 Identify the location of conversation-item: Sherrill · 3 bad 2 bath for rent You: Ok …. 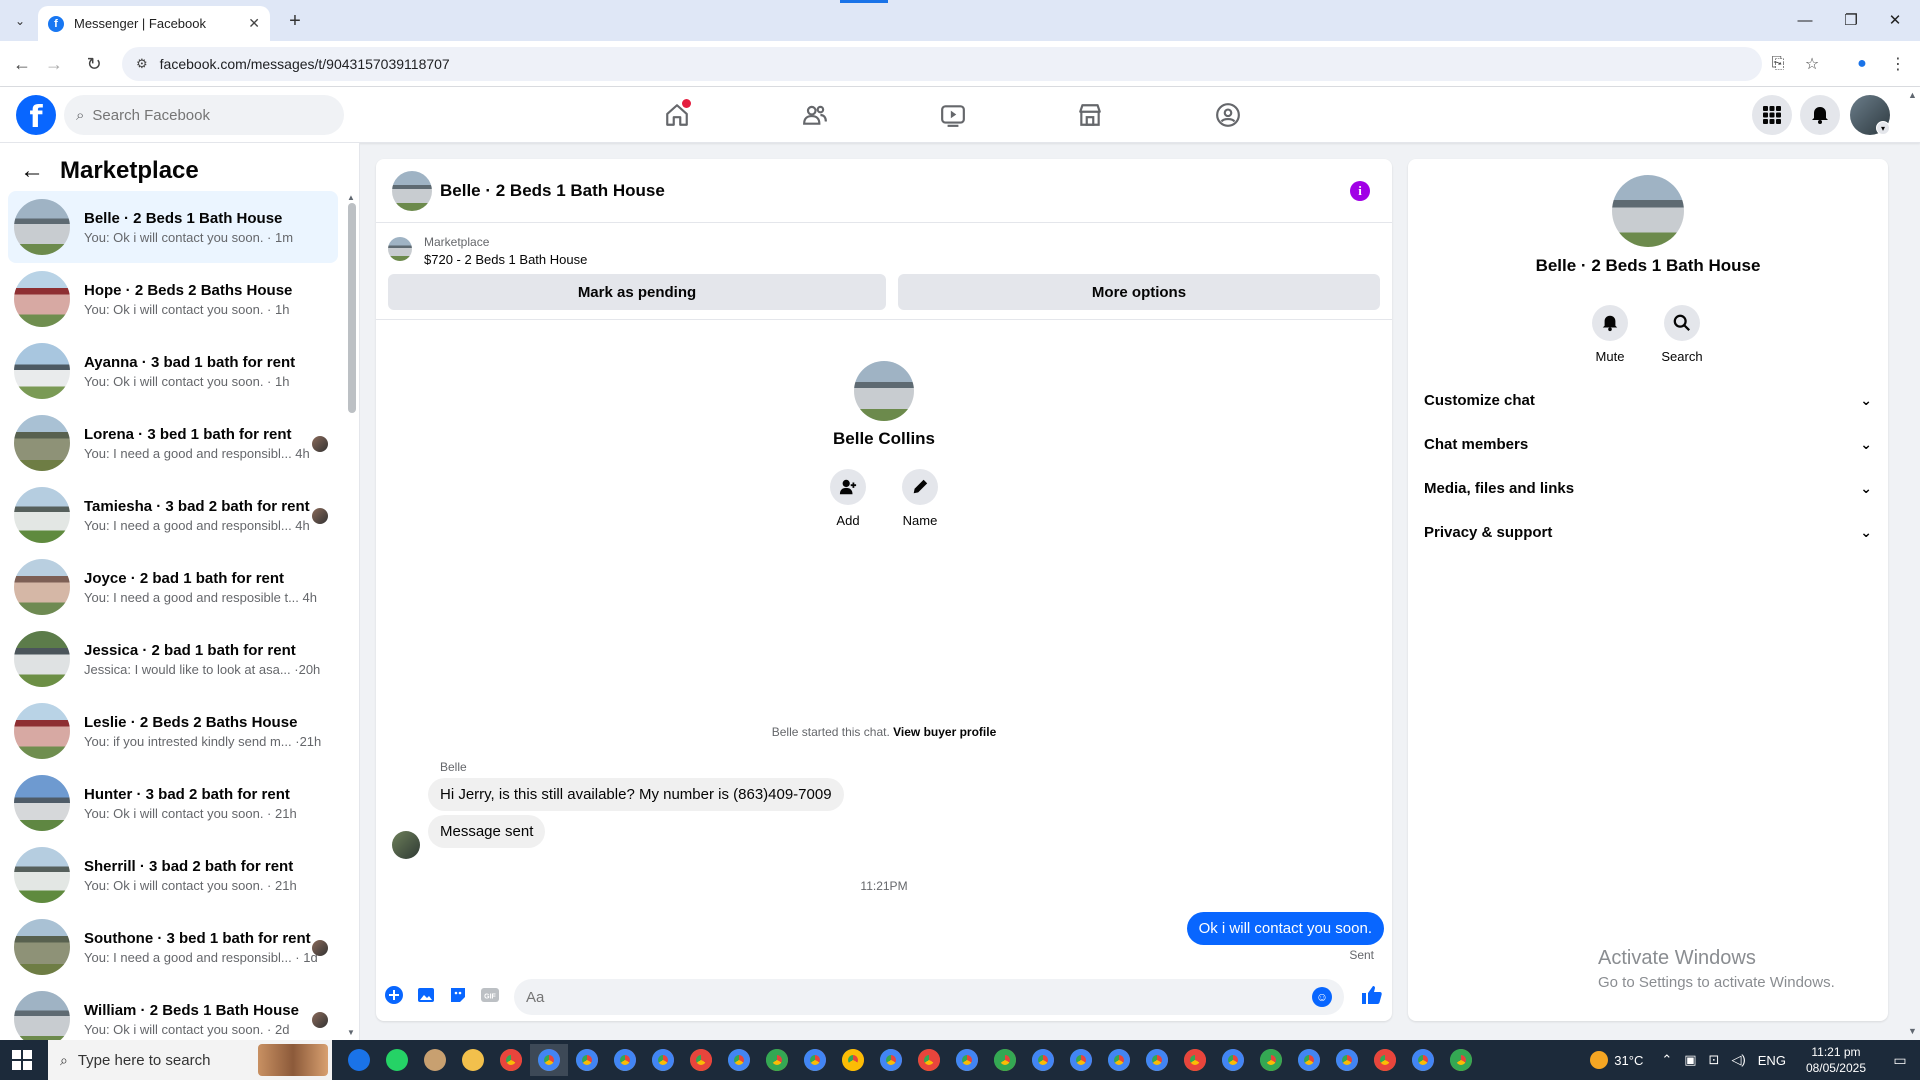
(173, 875).